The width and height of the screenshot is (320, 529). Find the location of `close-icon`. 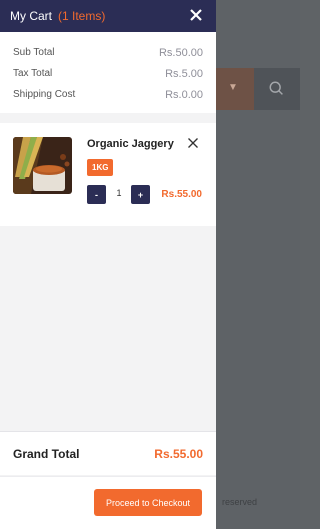

close-icon is located at coordinates (196, 15).